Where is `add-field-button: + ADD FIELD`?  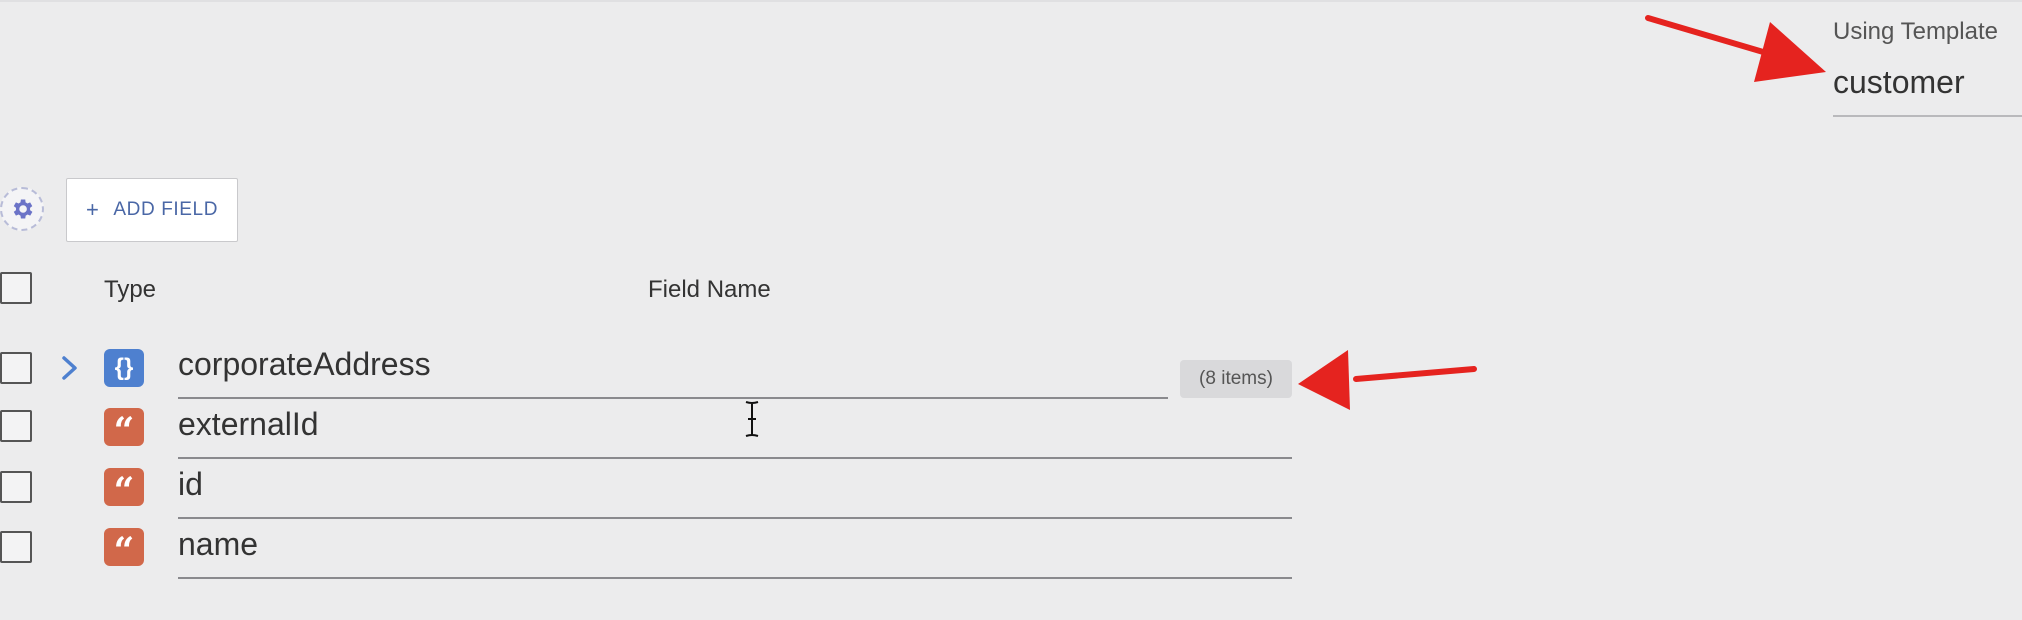
add-field-button: + ADD FIELD is located at coordinates (152, 210).